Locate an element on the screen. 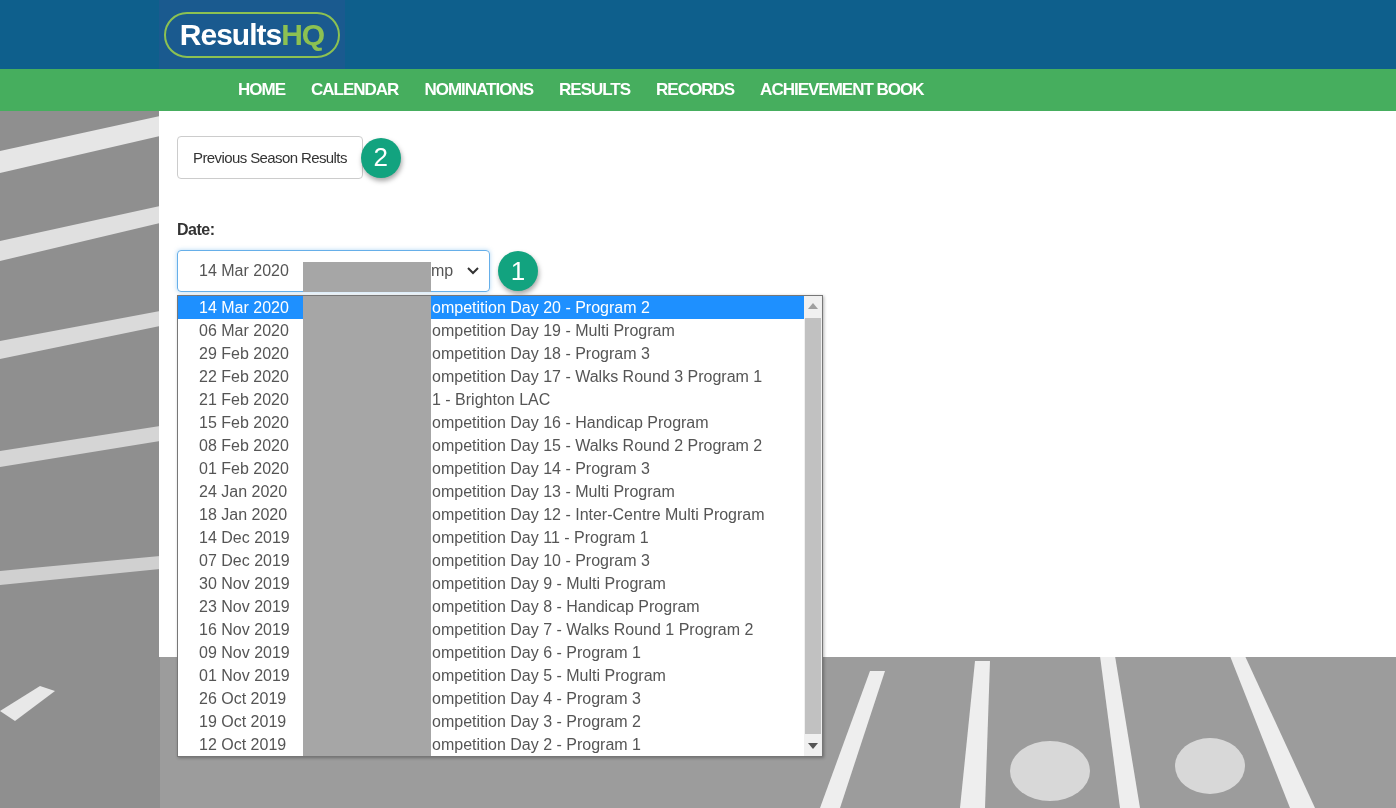  previous-season-button: Previous Season Results is located at coordinates (270, 157).